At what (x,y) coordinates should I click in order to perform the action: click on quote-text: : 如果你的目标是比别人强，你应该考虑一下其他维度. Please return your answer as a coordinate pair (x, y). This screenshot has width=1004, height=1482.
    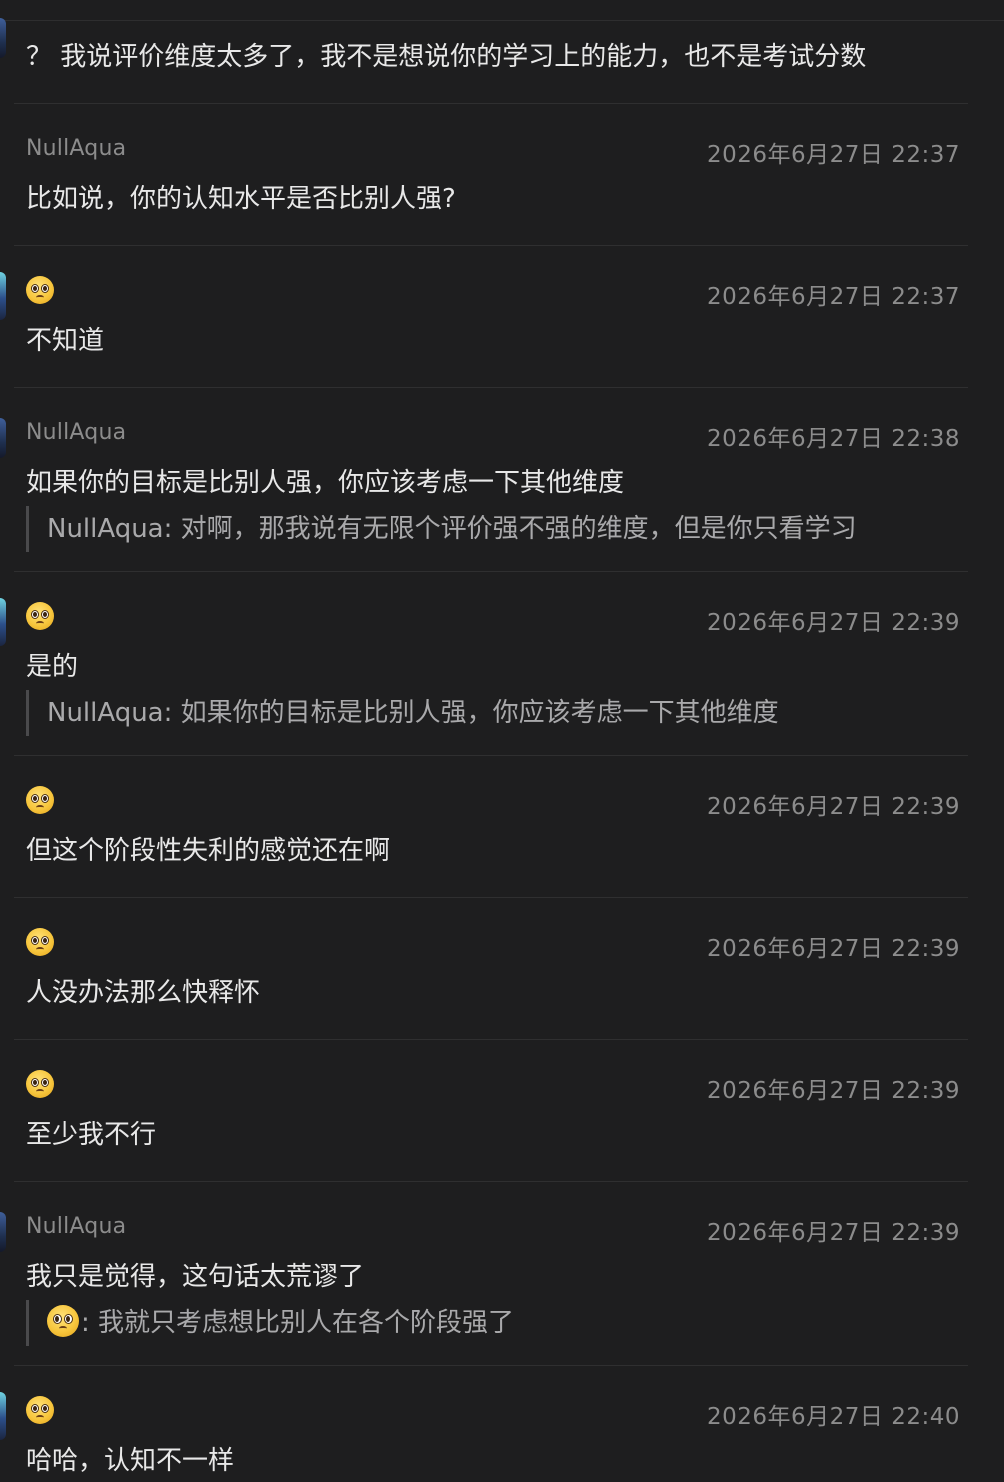
    Looking at the image, I should click on (471, 713).